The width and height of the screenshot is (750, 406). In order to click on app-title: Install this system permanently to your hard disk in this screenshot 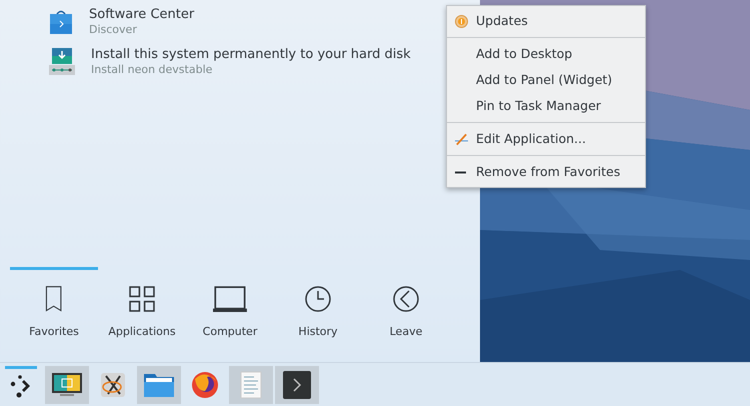, I will do `click(251, 55)`.